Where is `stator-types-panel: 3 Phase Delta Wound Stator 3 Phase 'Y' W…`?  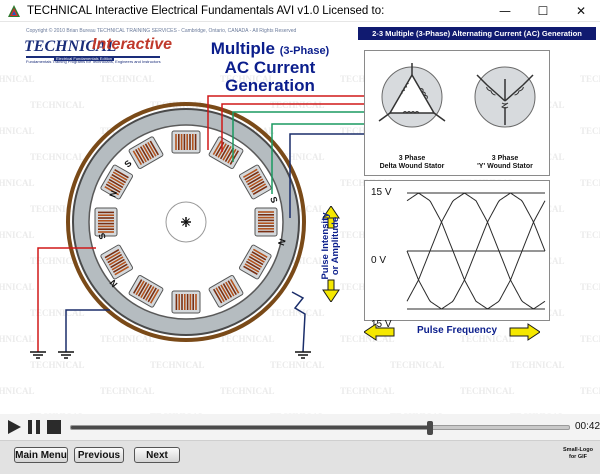 stator-types-panel: 3 Phase Delta Wound Stator 3 Phase 'Y' W… is located at coordinates (457, 113).